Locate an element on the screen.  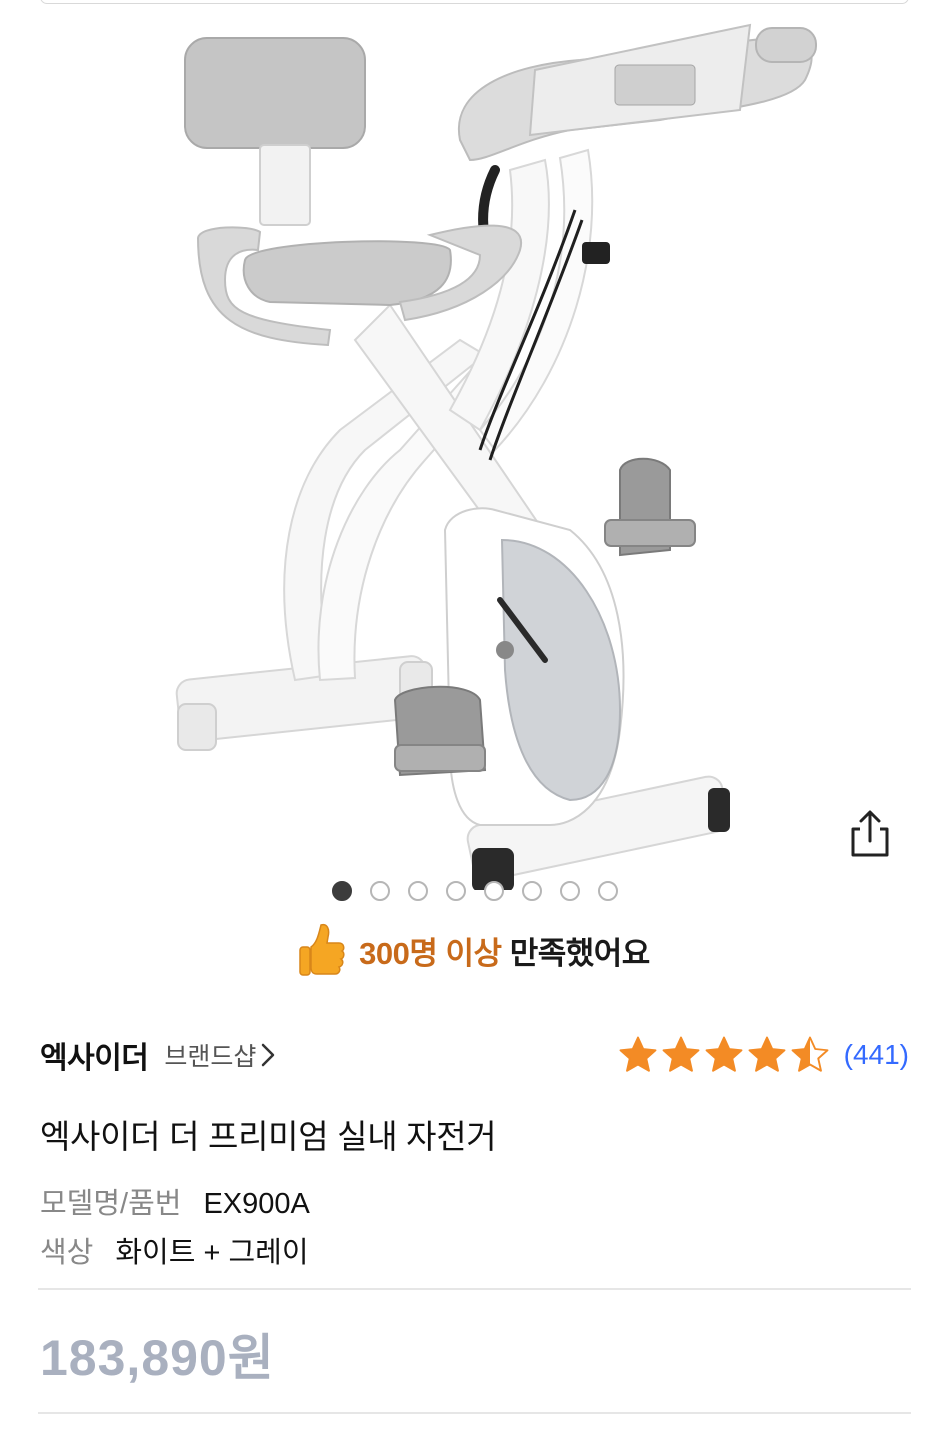
product-title: 엑사이더 더 프리미엄 실내 자전거 is located at coordinates (268, 1136).